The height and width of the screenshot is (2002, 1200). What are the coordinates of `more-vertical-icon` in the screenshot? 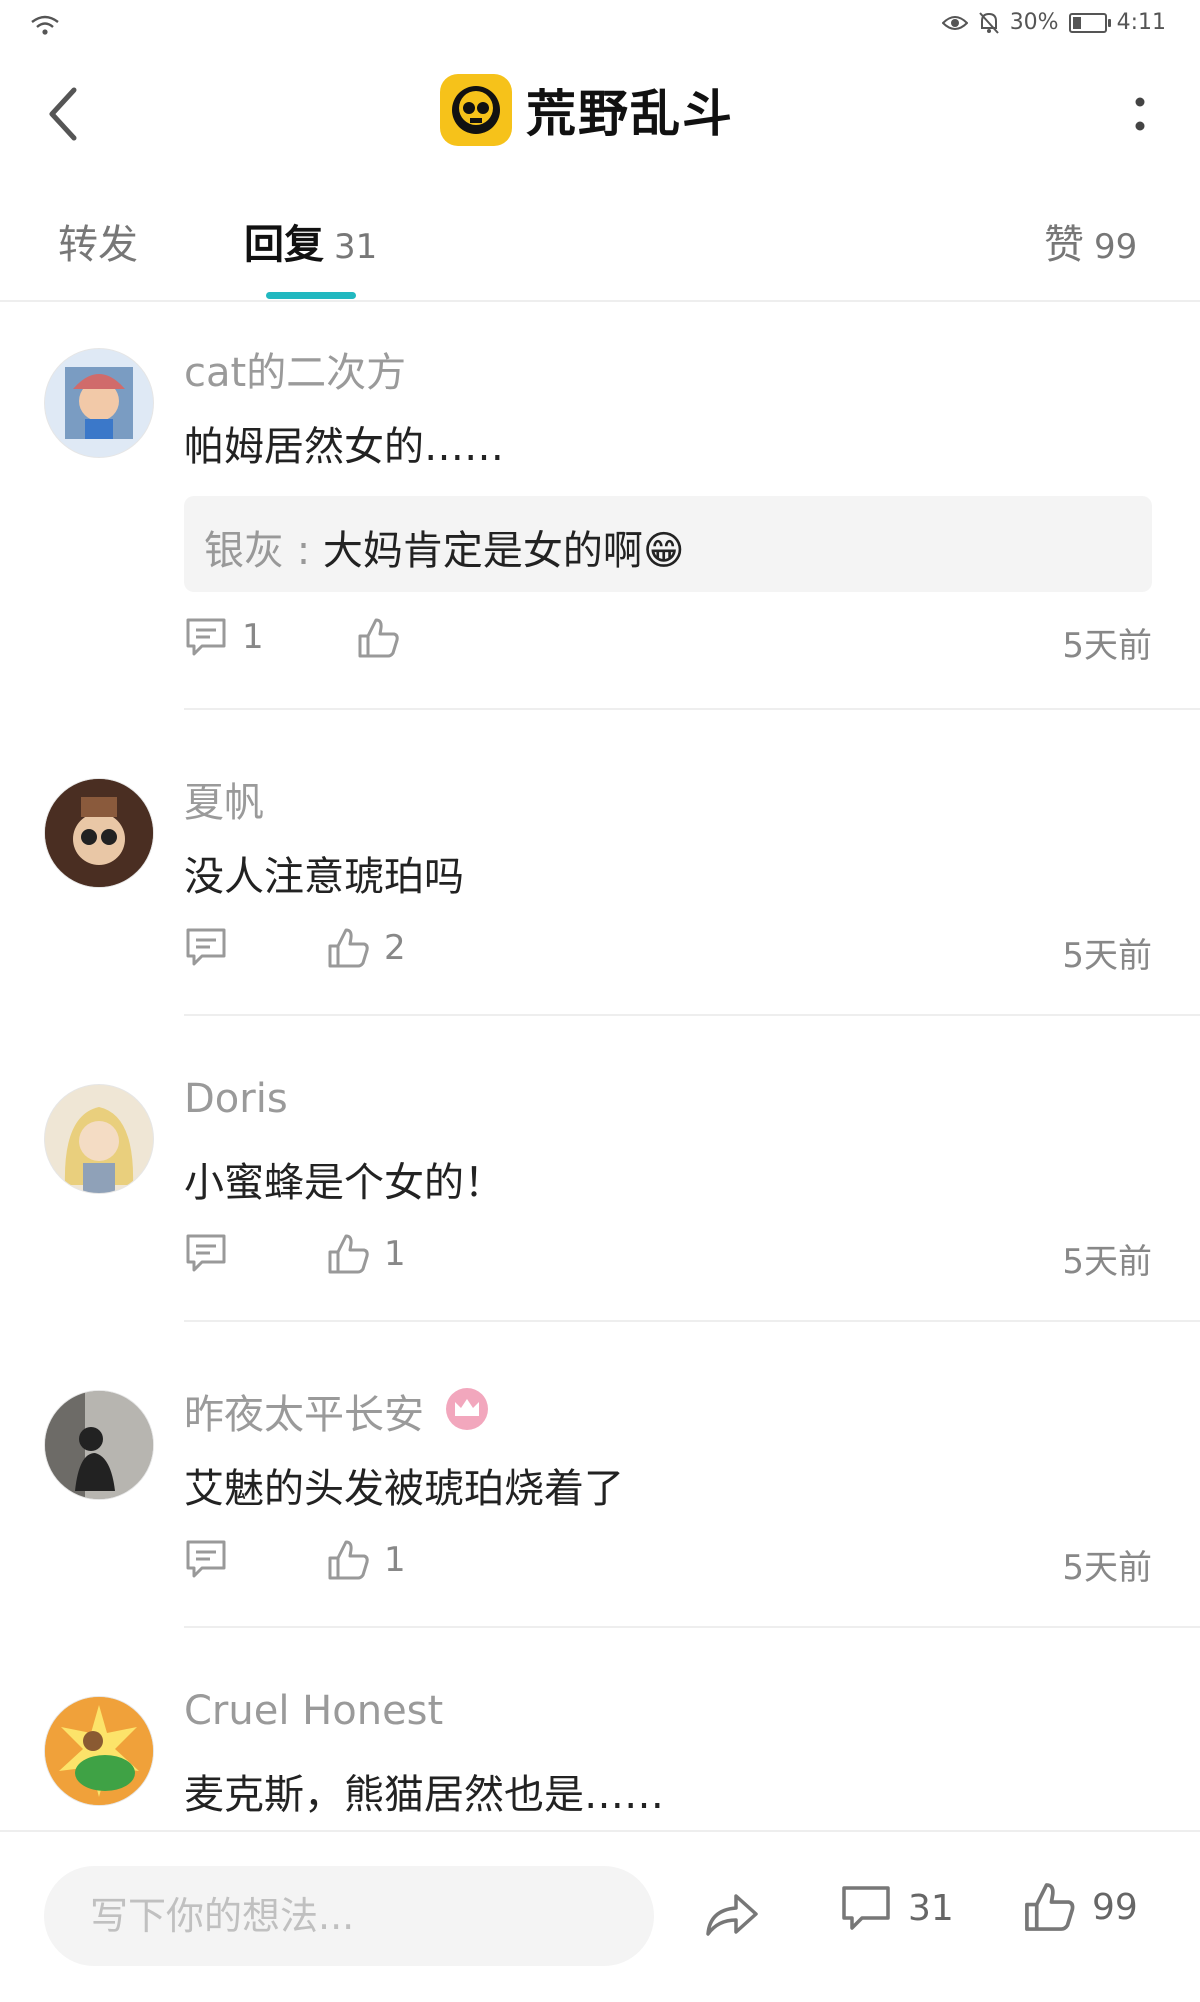 It's located at (1140, 114).